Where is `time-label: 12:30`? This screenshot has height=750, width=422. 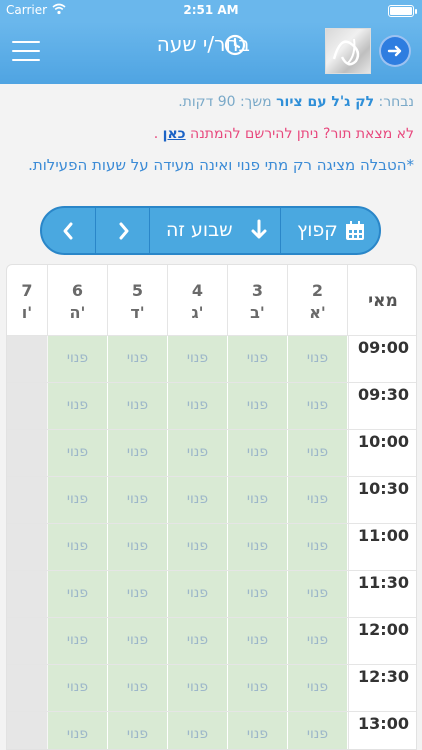 time-label: 12:30 is located at coordinates (382, 688).